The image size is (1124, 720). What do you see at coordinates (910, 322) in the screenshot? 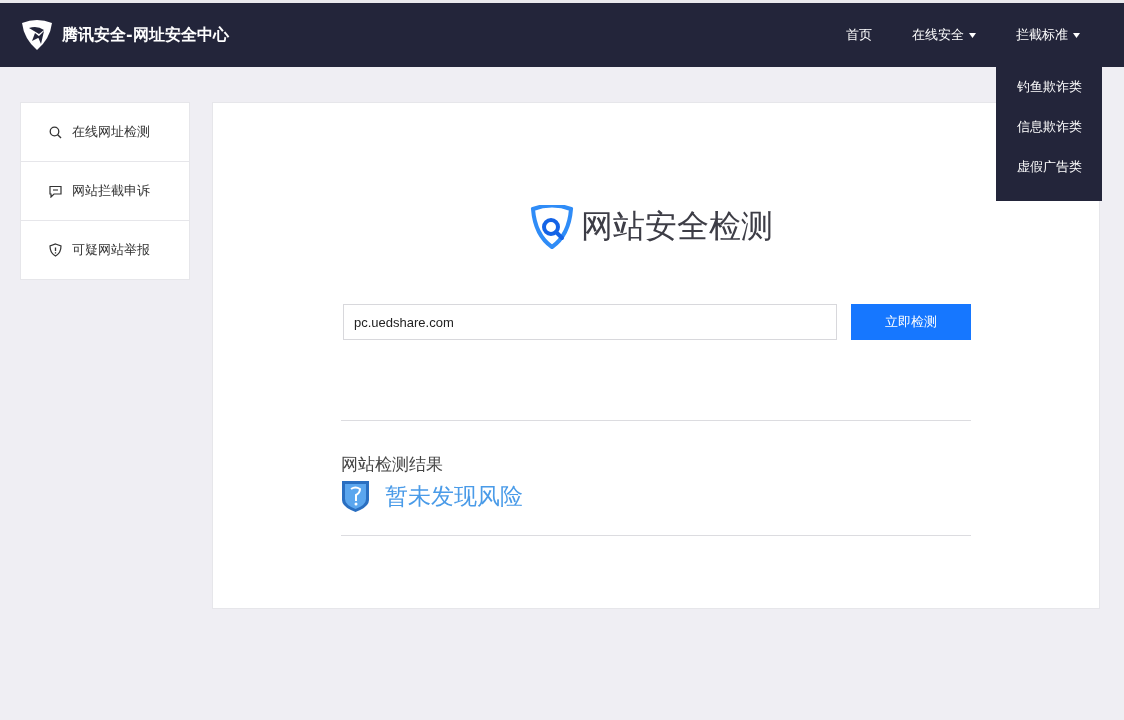
I see `check-button: 立即检测` at bounding box center [910, 322].